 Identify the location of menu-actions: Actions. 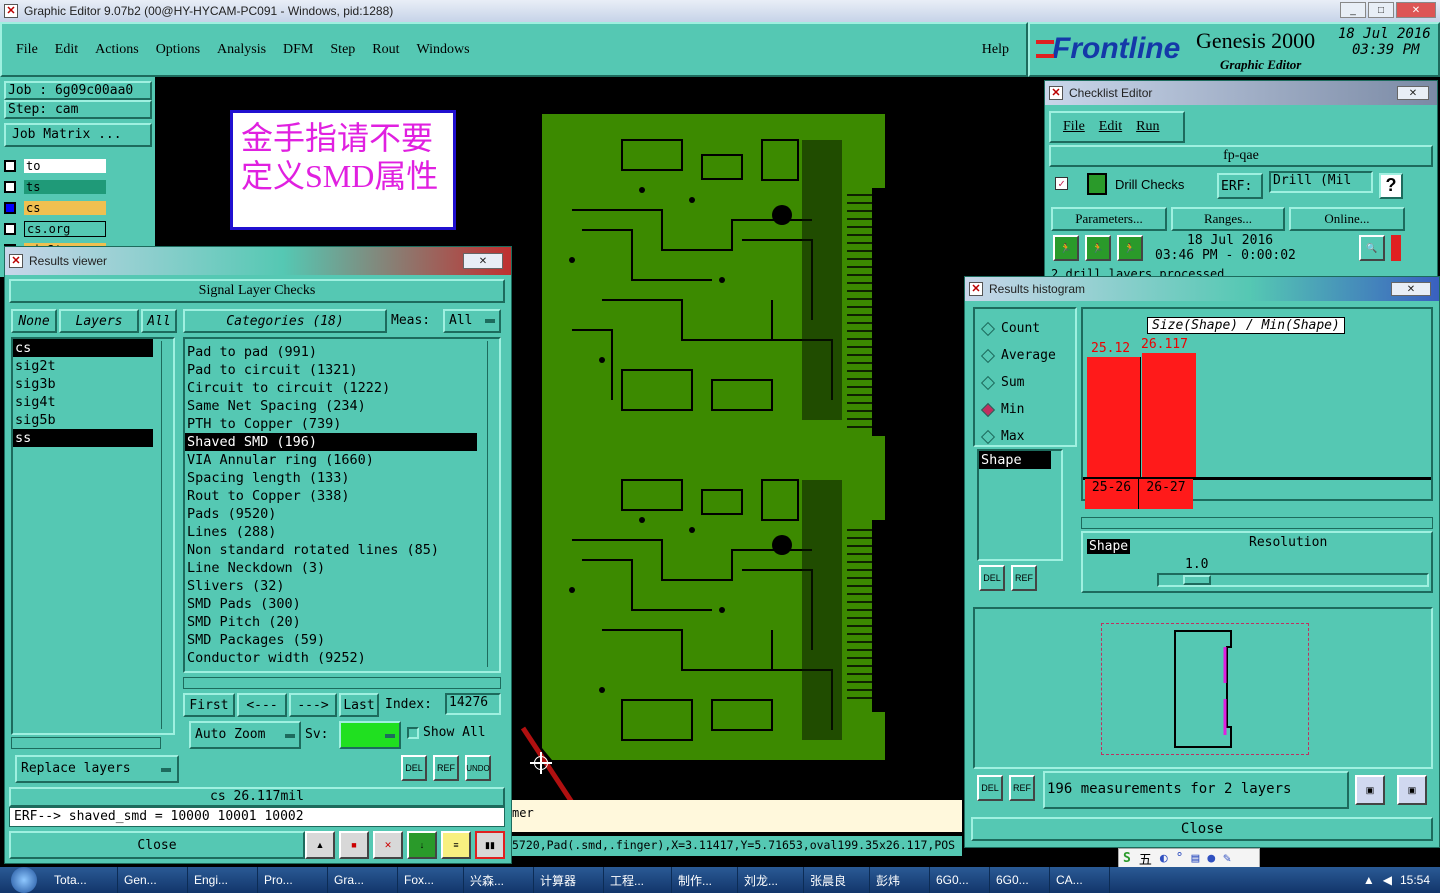
(117, 50).